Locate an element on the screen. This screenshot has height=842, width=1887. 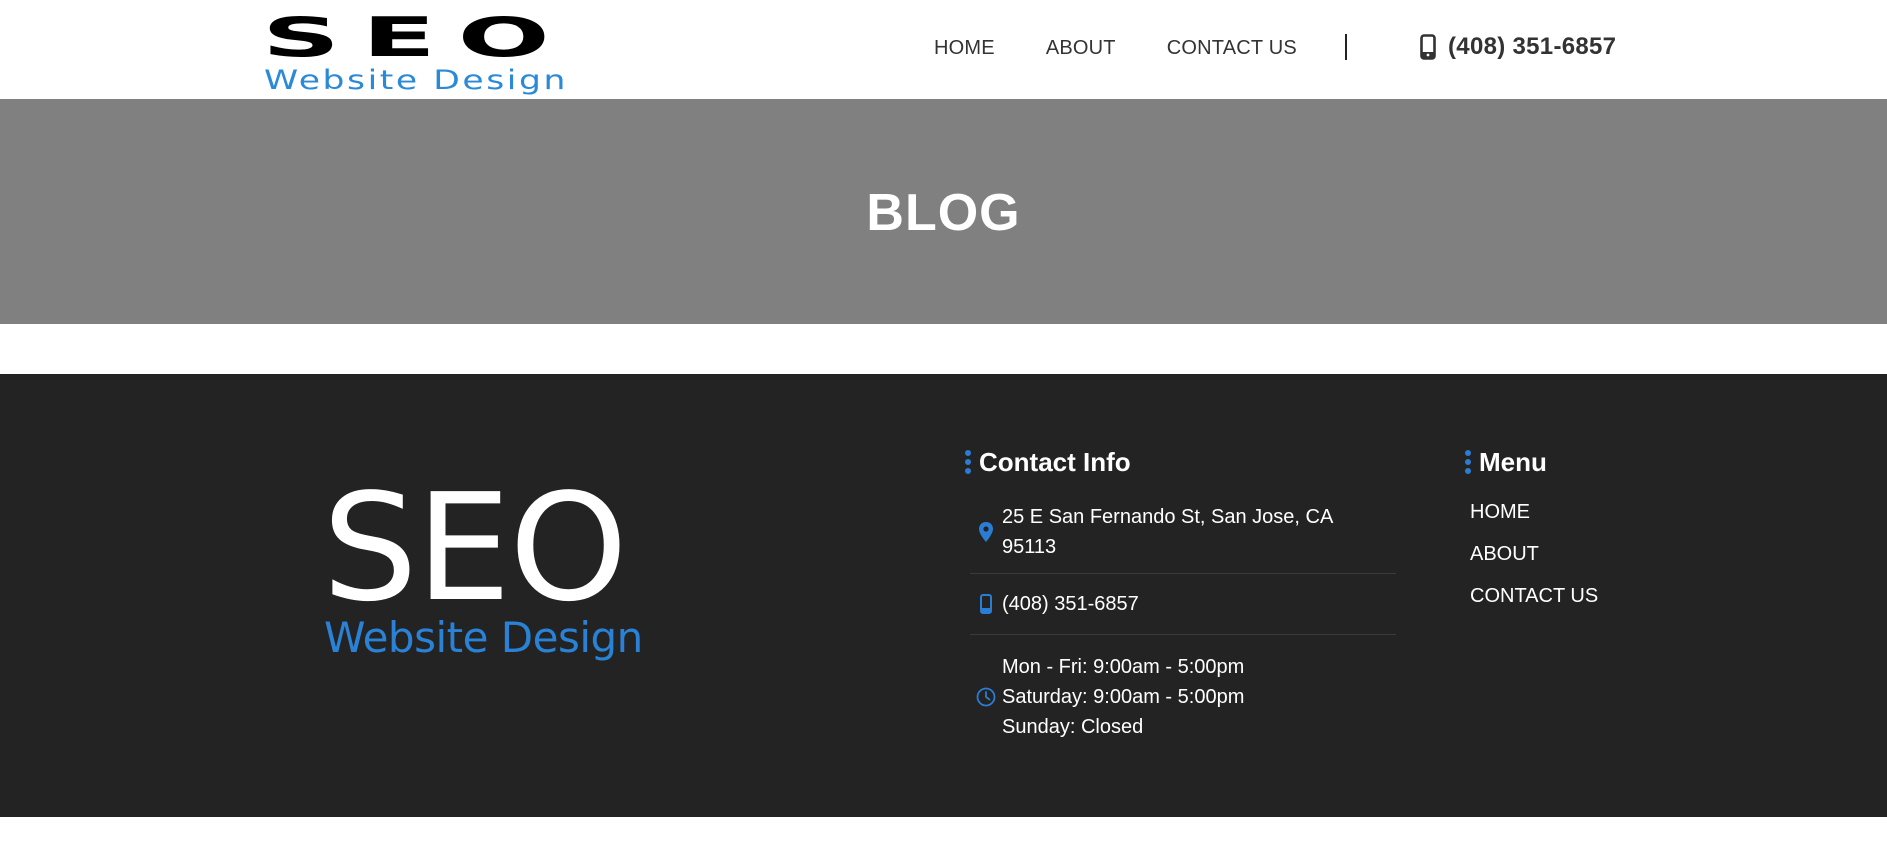
nav-divider is located at coordinates (1346, 47).